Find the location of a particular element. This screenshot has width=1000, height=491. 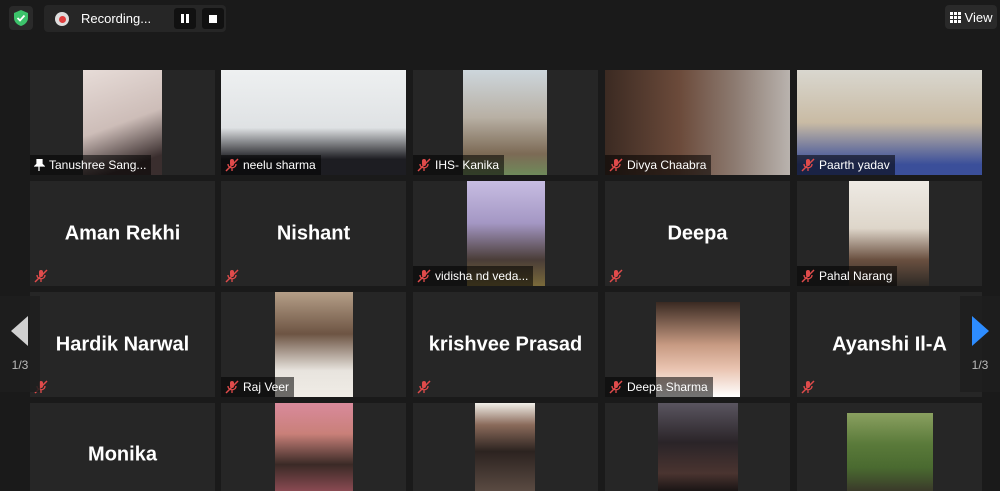

participant-tile: Pahal Narang is located at coordinates (889, 233).